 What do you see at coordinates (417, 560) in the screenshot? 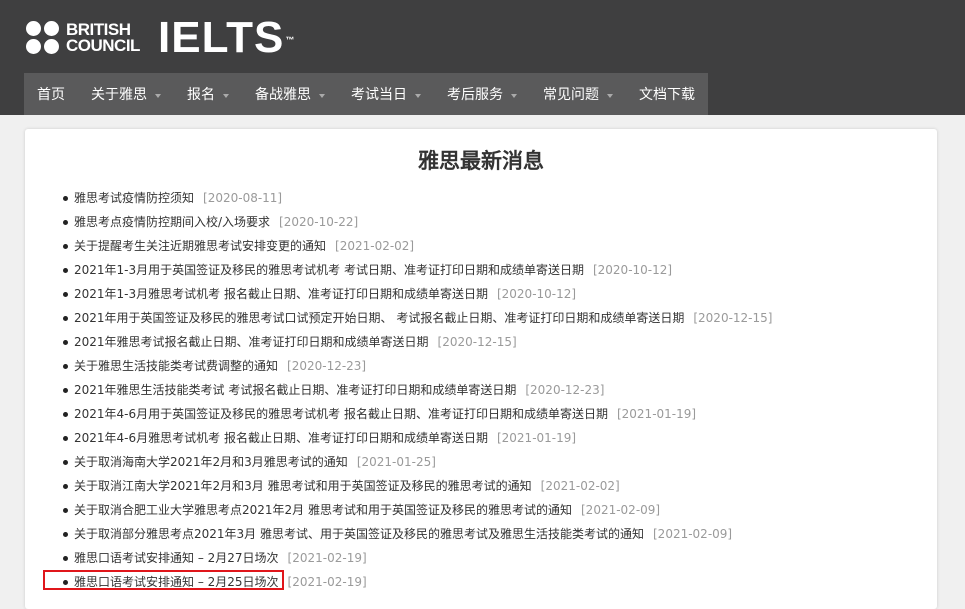
I see `news-item: 雅思口语考试安排通知 – 2月27日场次 [2021-02-19]` at bounding box center [417, 560].